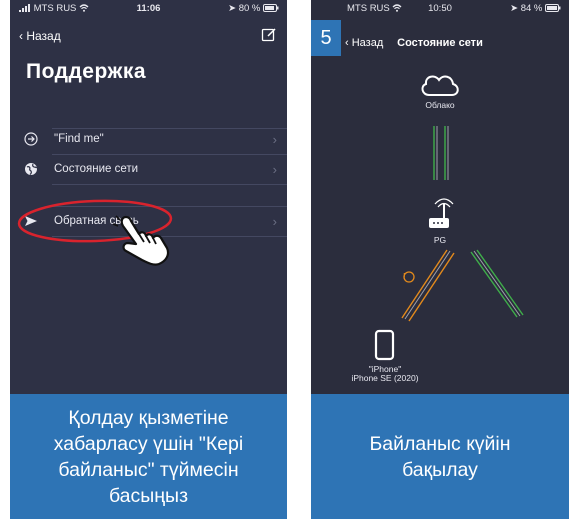  Describe the element at coordinates (497, 283) in the screenshot. I see `router-second-link-ok` at that location.